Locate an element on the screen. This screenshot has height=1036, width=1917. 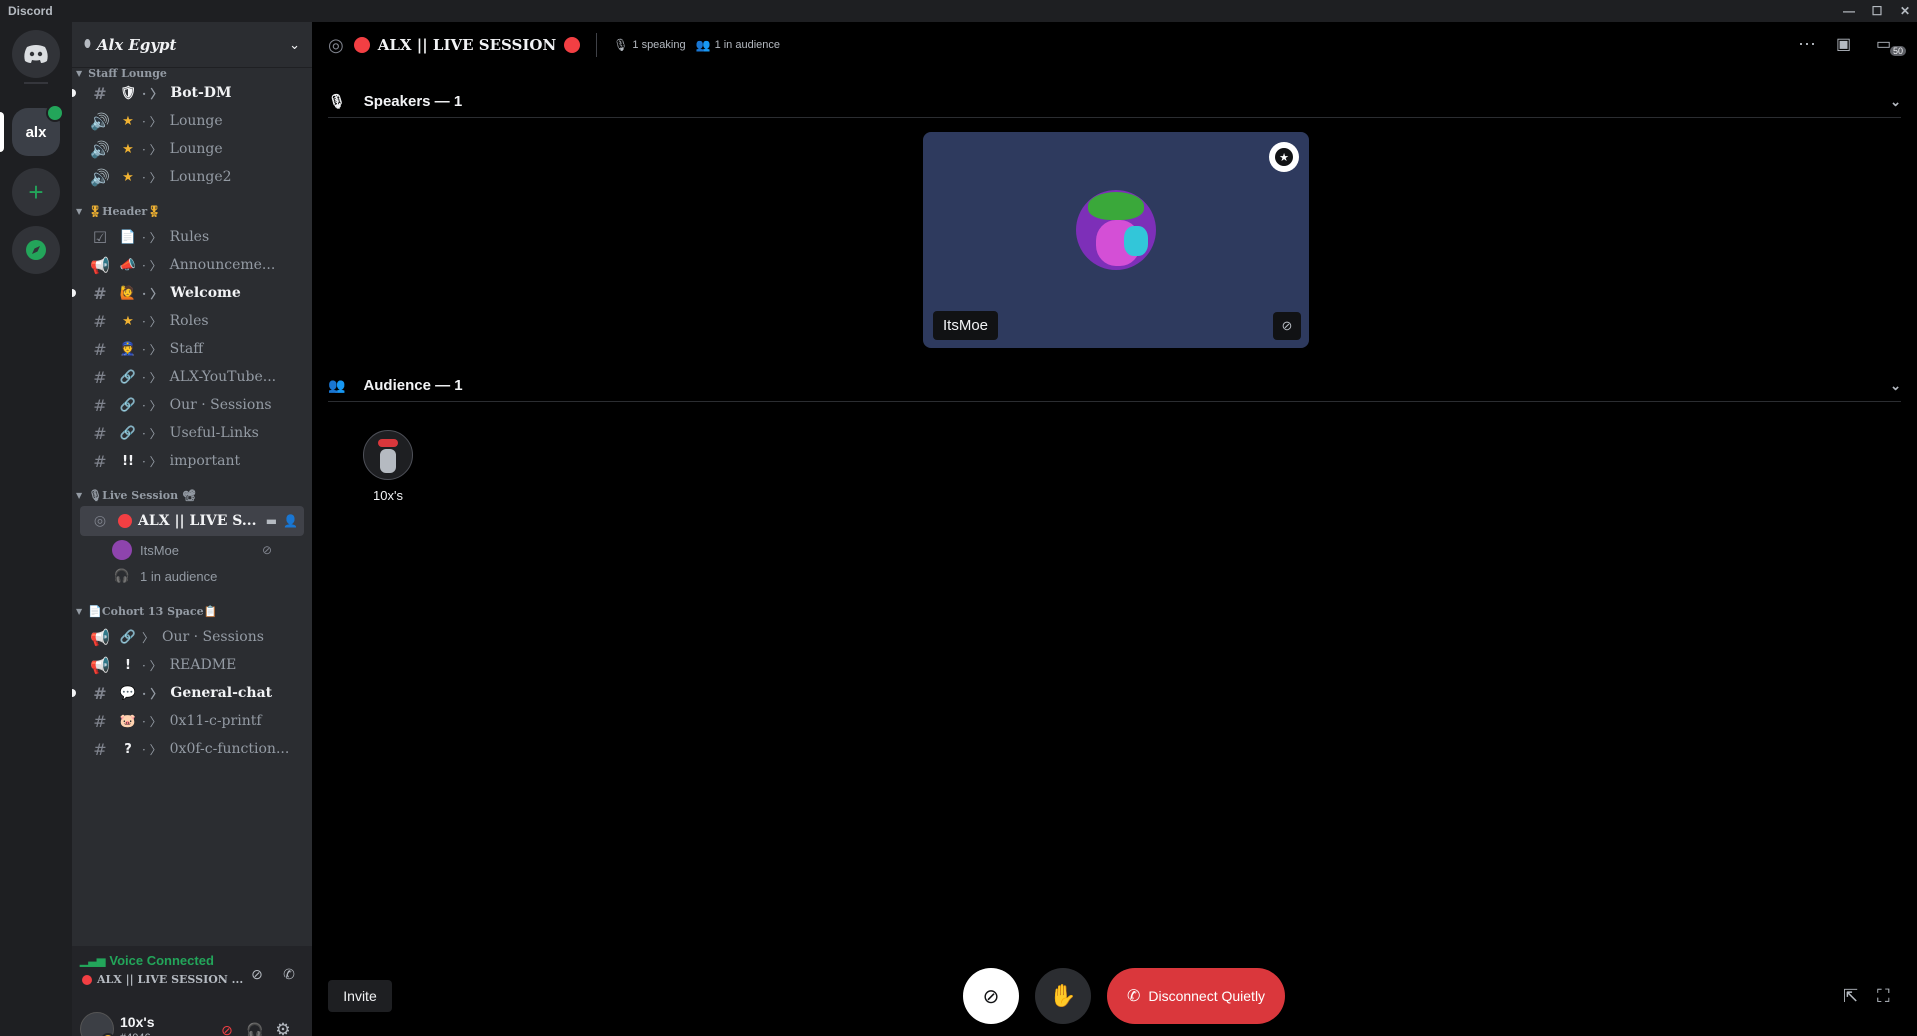
channel-useful-links: # 🔗 · 〉 Useful-Links is located at coordinates (192, 433).